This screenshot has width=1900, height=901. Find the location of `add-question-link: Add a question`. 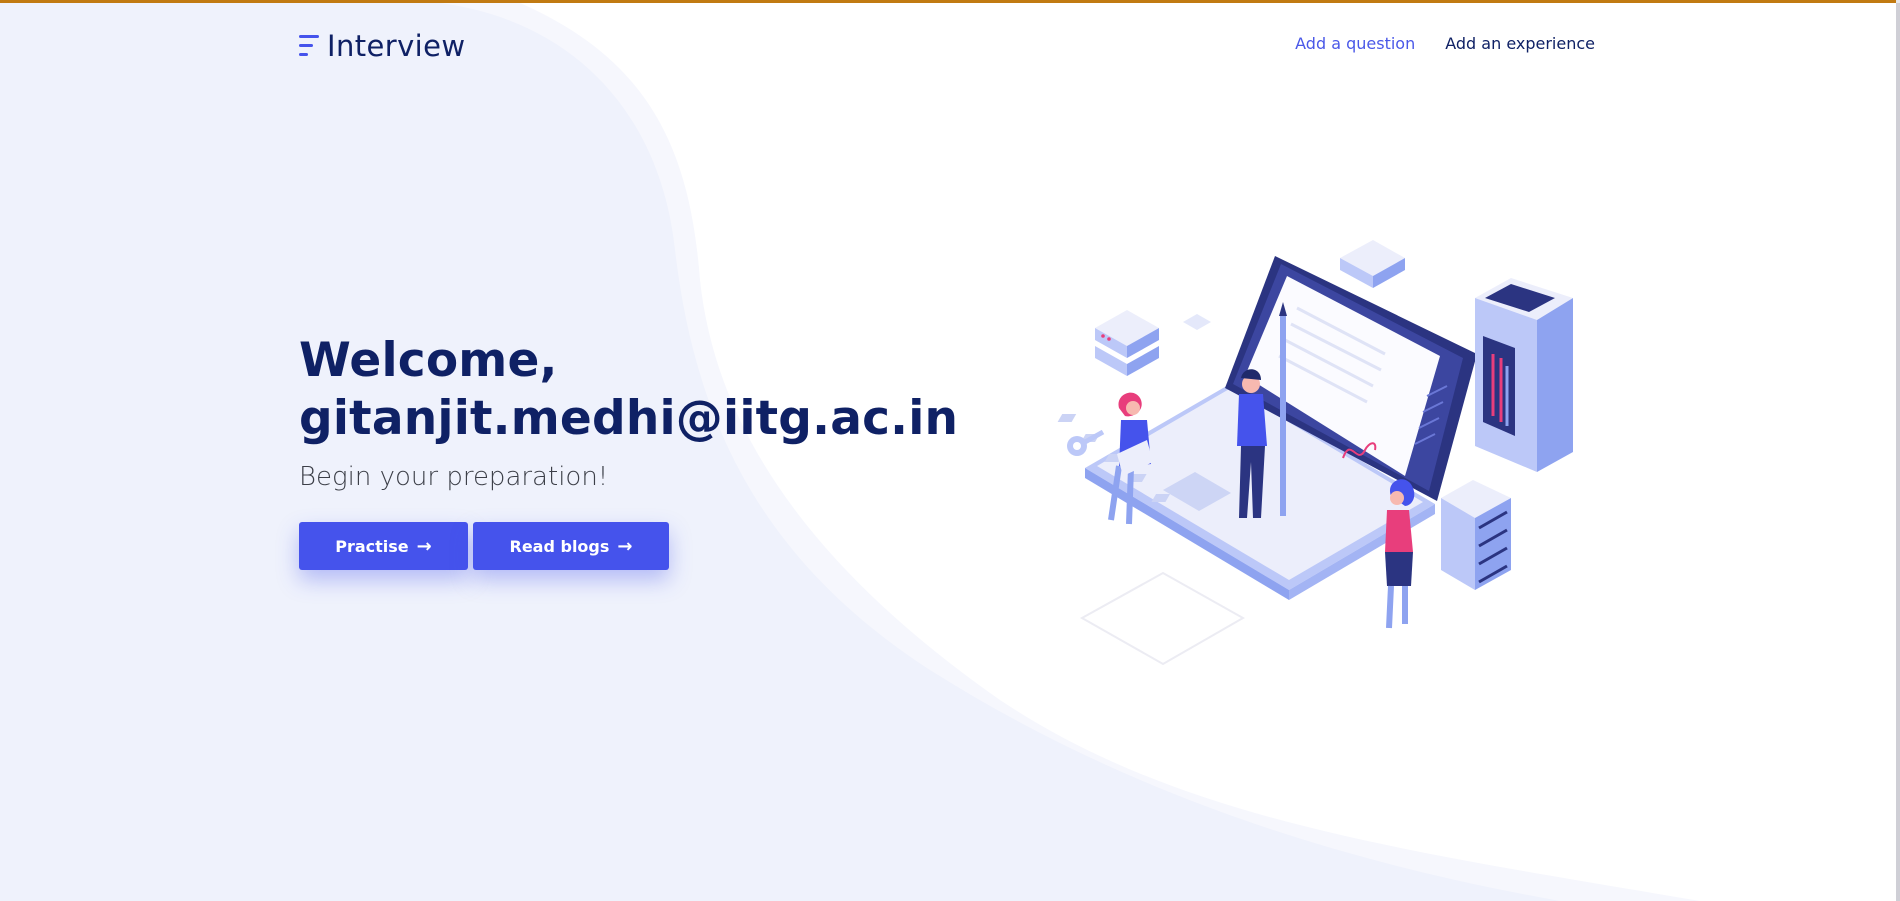

add-question-link: Add a question is located at coordinates (1355, 43).